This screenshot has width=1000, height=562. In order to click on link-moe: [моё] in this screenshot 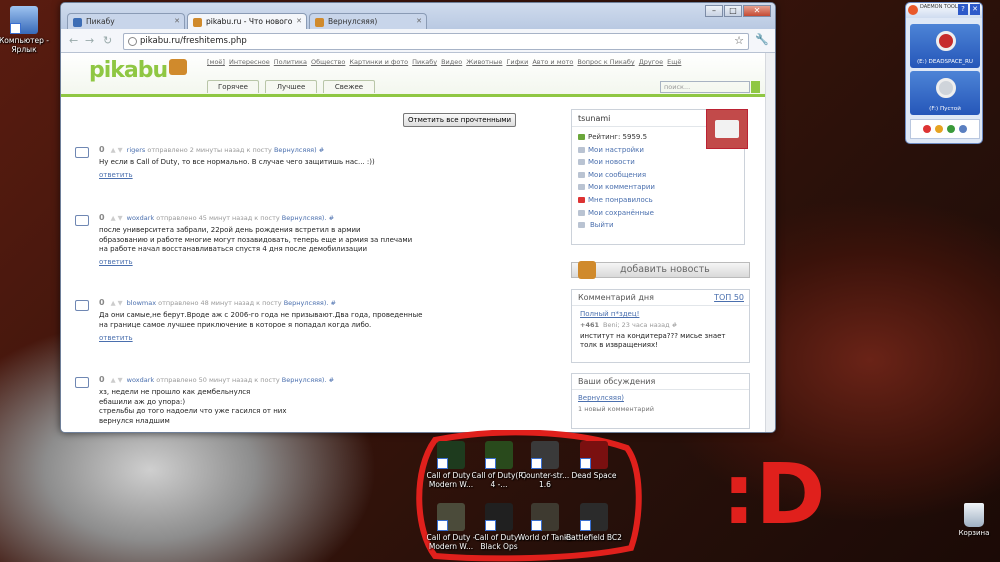, I will do `click(216, 62)`.